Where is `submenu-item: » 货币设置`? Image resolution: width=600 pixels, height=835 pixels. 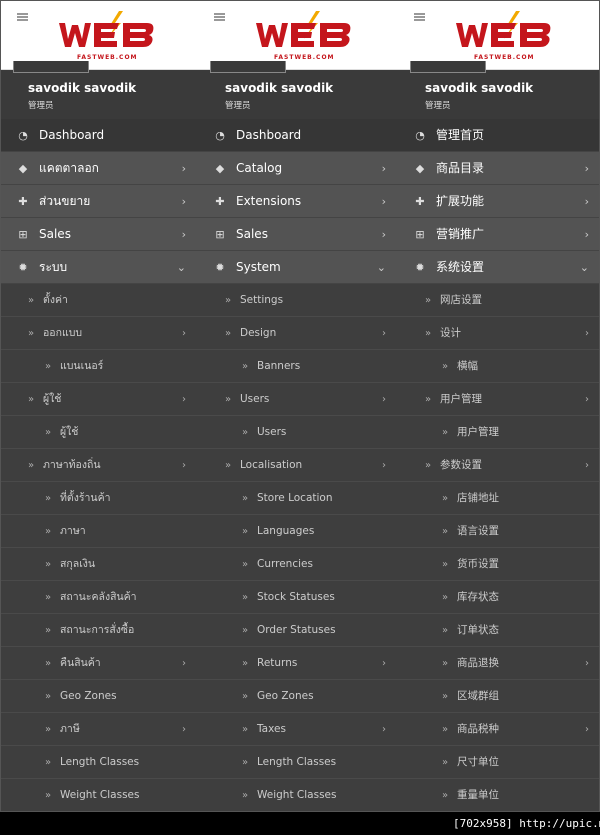
submenu-item: » 货币设置 is located at coordinates (498, 564).